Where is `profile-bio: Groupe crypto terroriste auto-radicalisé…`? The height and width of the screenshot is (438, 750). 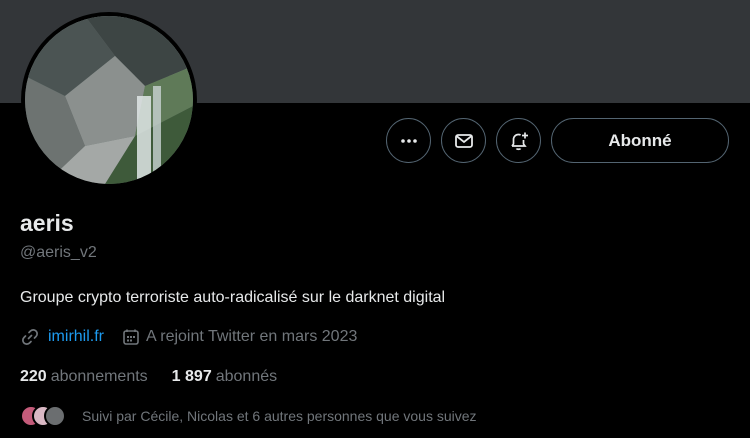
profile-bio: Groupe crypto terroriste auto-radicalisé… is located at coordinates (233, 297).